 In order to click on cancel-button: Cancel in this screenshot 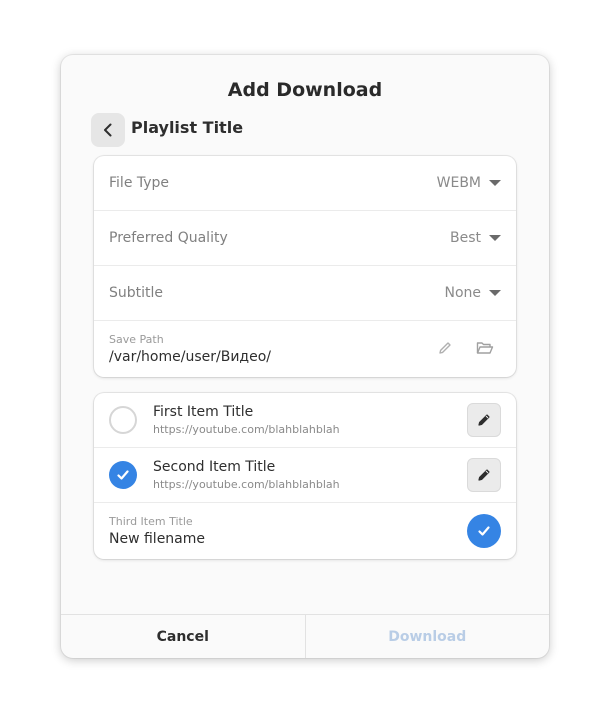, I will do `click(183, 636)`.